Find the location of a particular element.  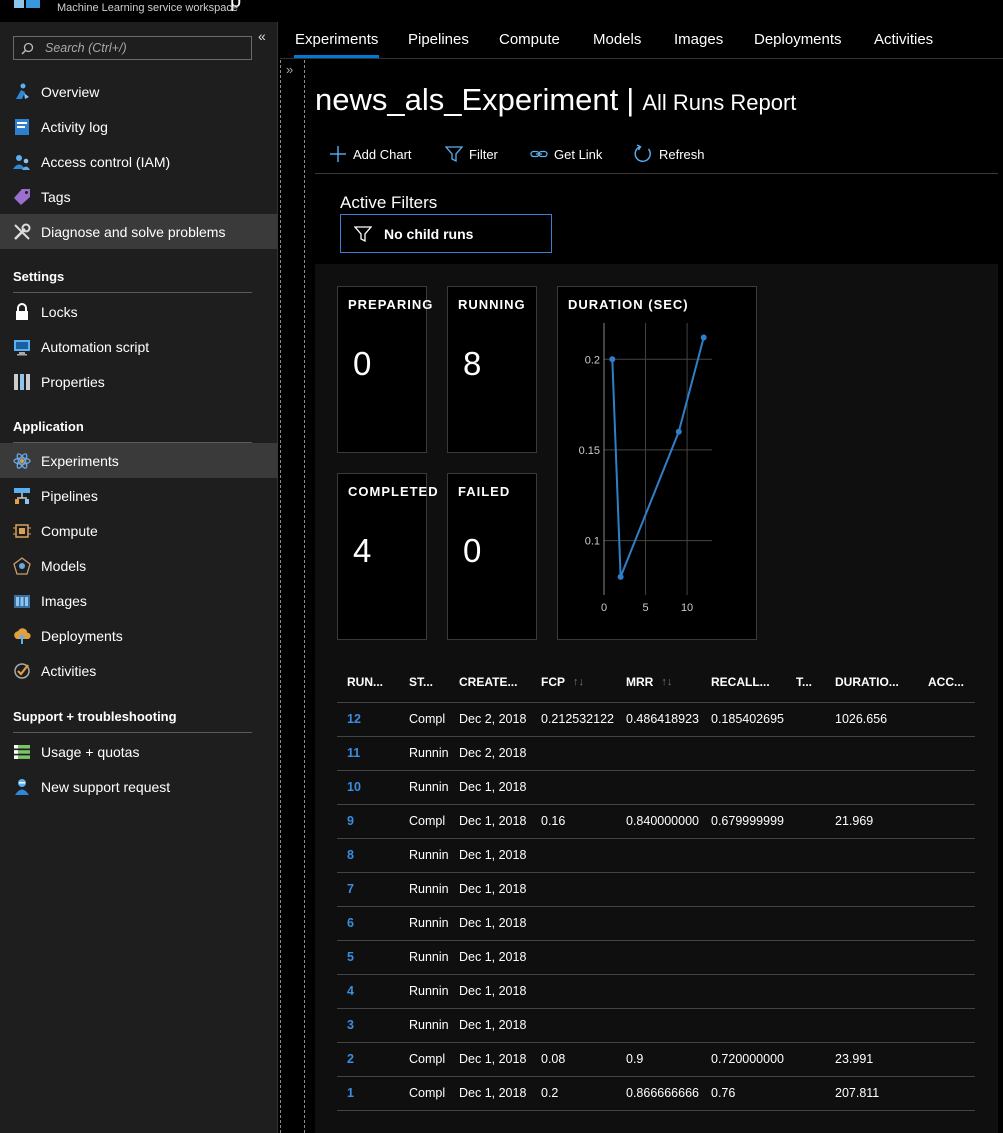

toolbar: Add Chart Filter Get Link Refresh is located at coordinates (656, 156).